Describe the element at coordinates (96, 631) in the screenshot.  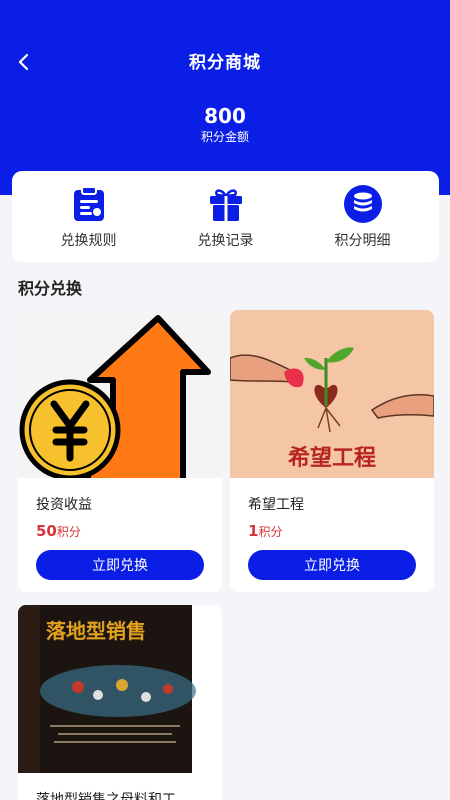
I see `book-title-text: 落地型销售` at that location.